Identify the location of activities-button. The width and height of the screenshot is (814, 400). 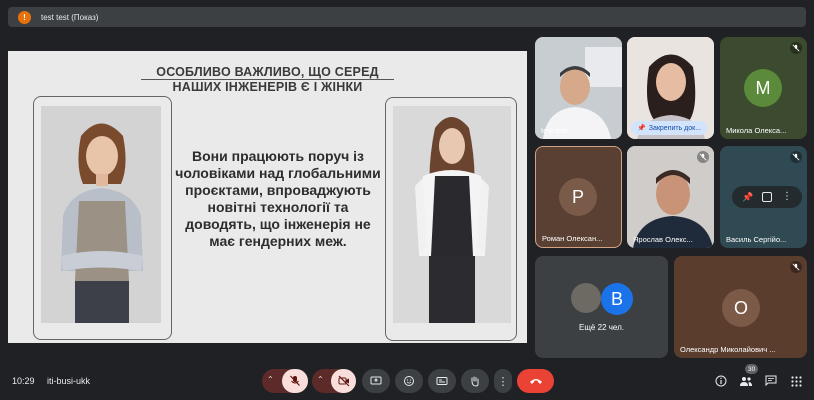
(796, 381).